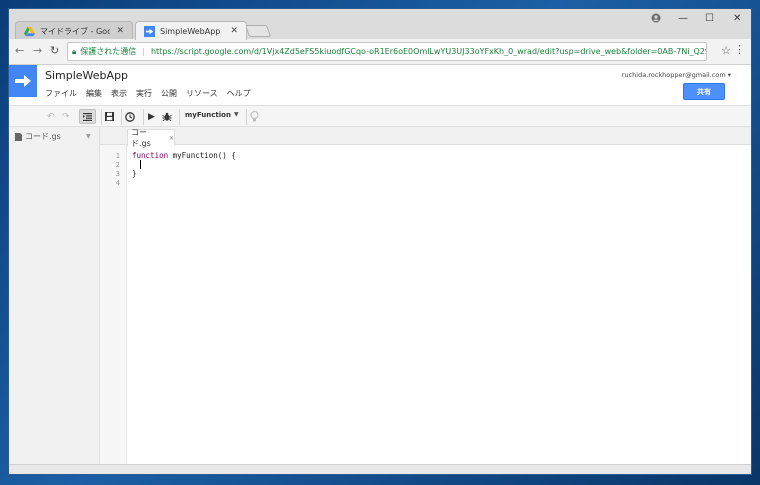 This screenshot has height=485, width=760. I want to click on lightbulb-icon, so click(254, 116).